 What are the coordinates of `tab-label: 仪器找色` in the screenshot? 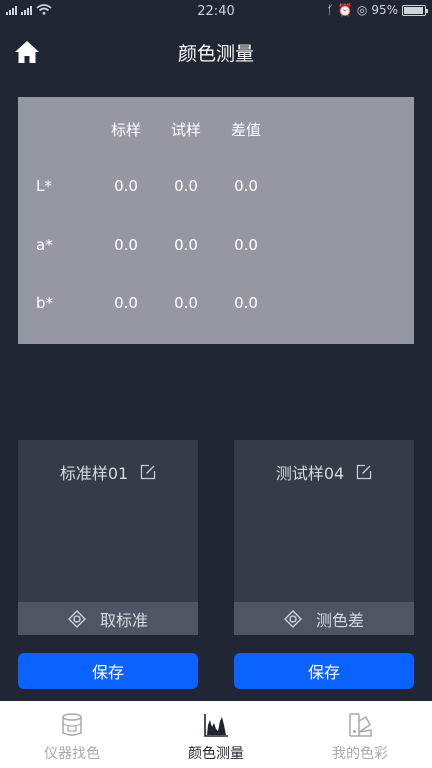 It's located at (72, 754).